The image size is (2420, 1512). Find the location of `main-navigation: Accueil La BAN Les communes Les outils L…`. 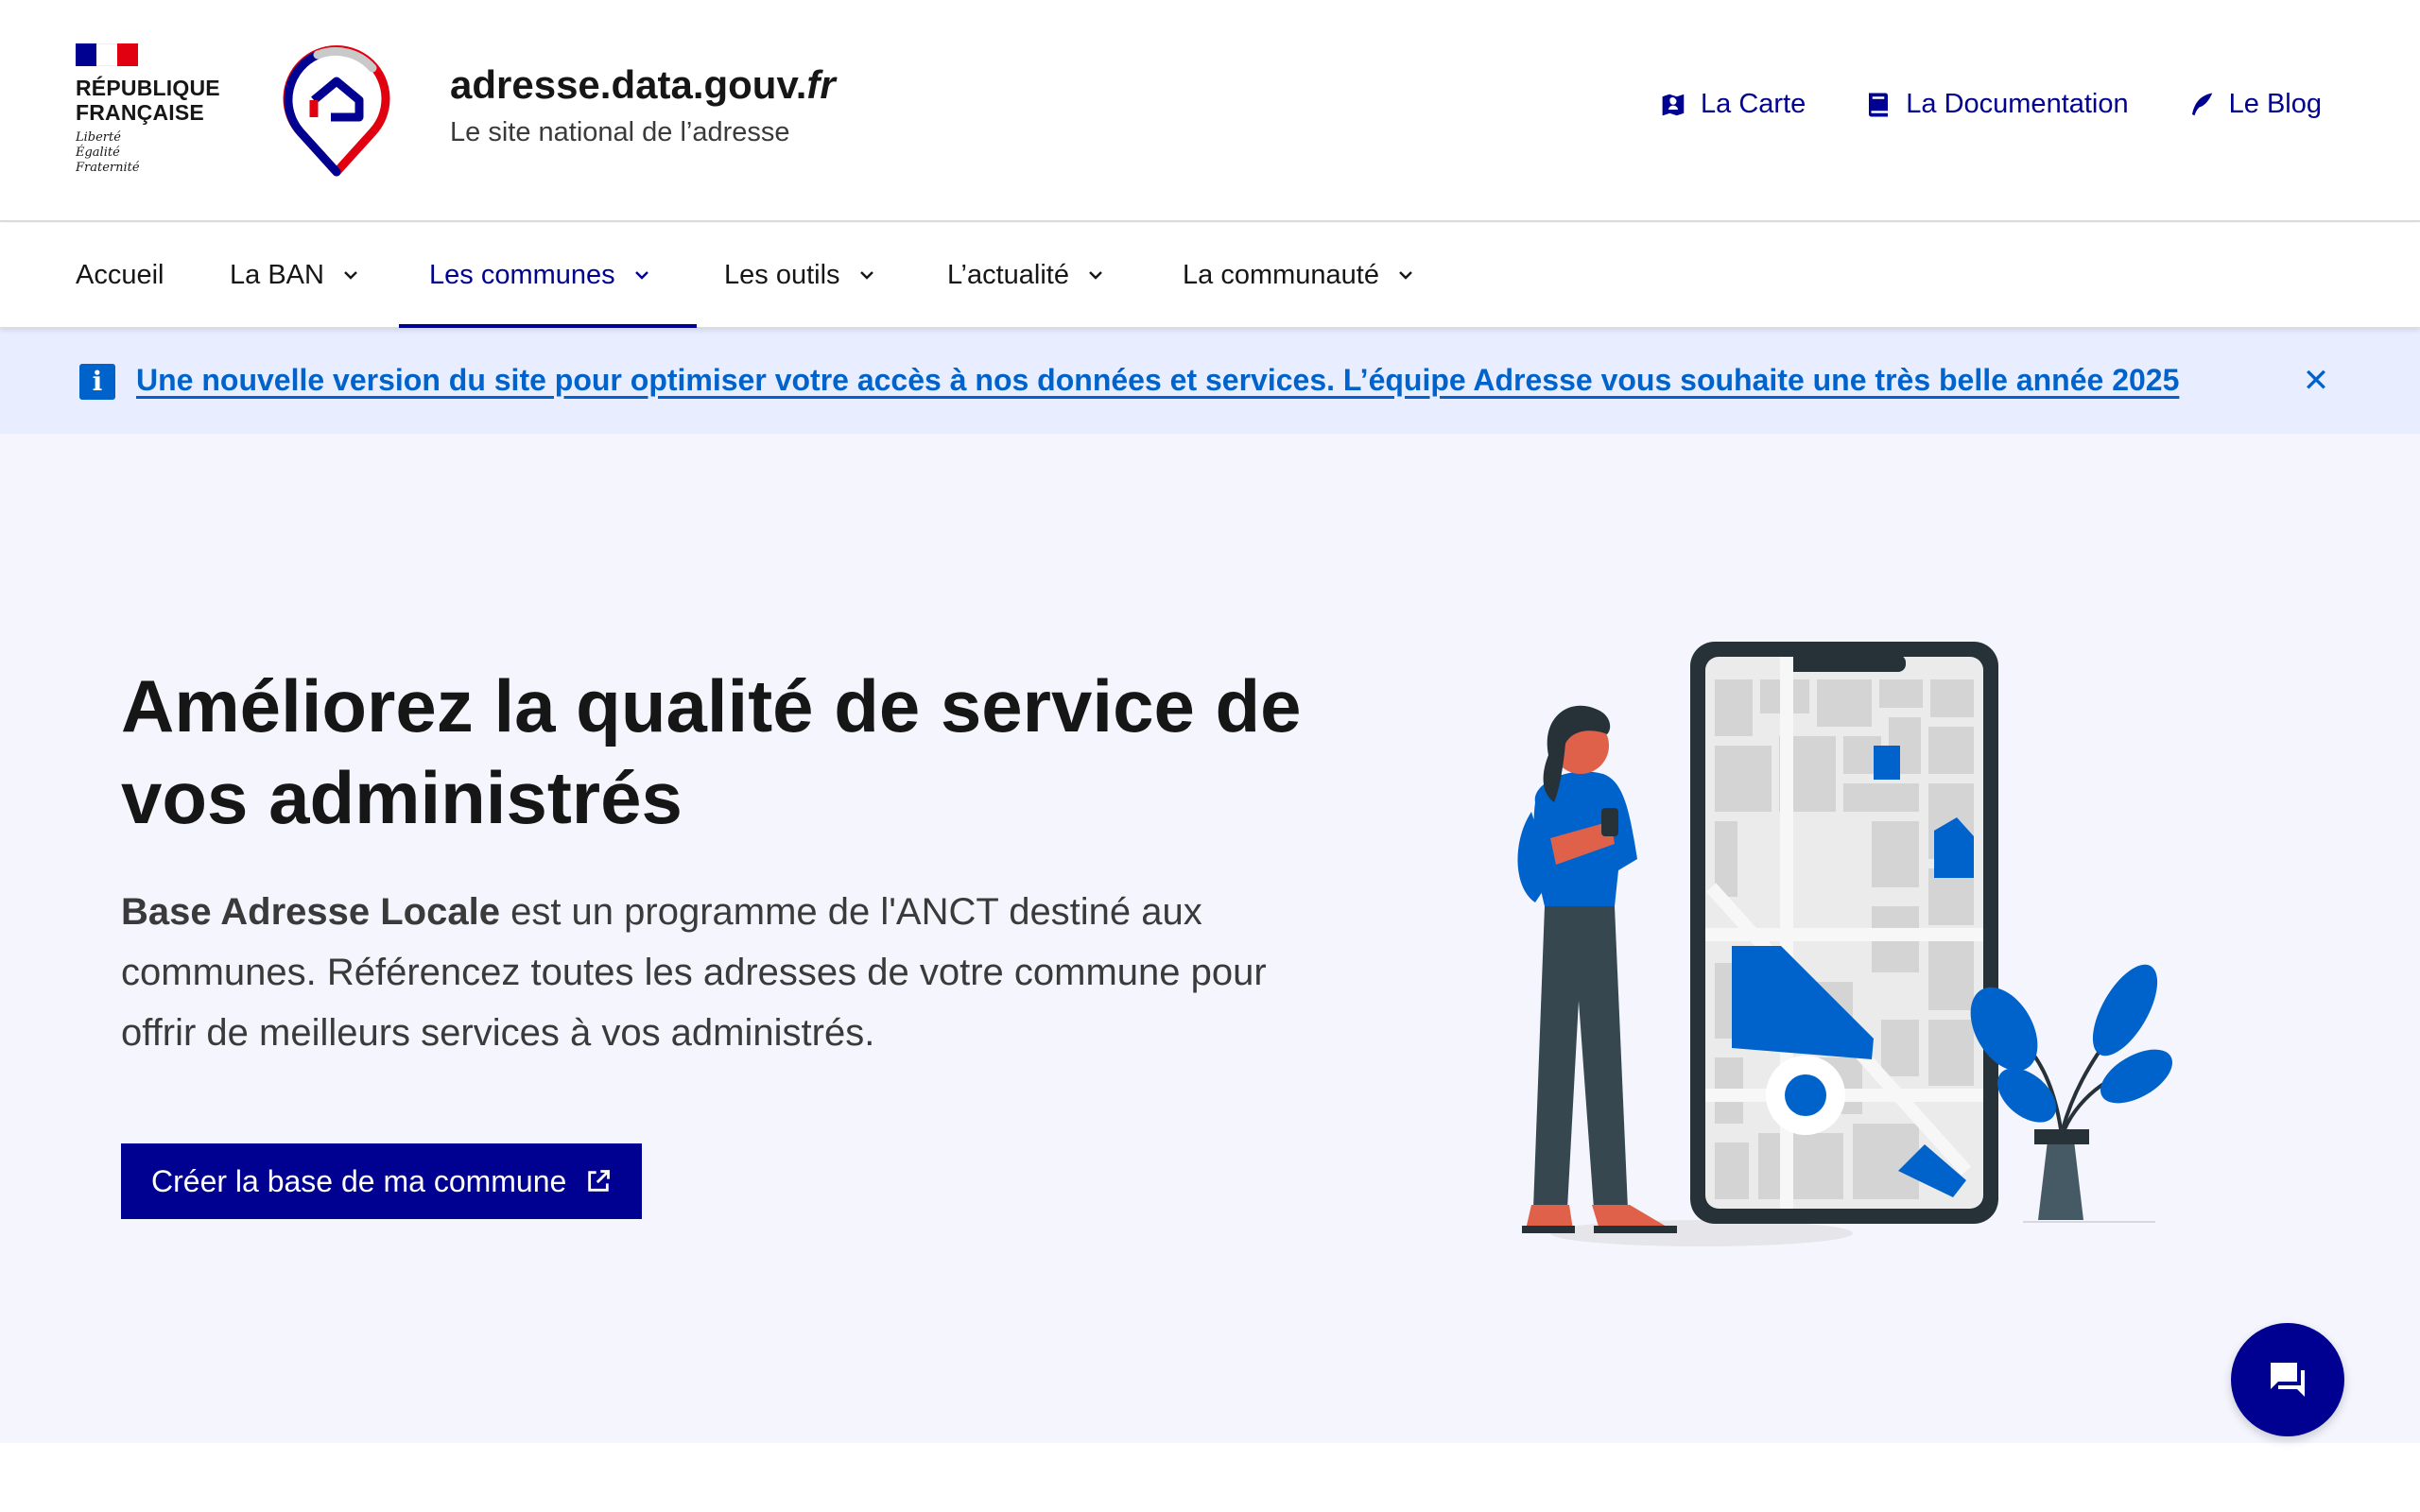

main-navigation: Accueil La BAN Les communes Les outils L… is located at coordinates (1210, 275).